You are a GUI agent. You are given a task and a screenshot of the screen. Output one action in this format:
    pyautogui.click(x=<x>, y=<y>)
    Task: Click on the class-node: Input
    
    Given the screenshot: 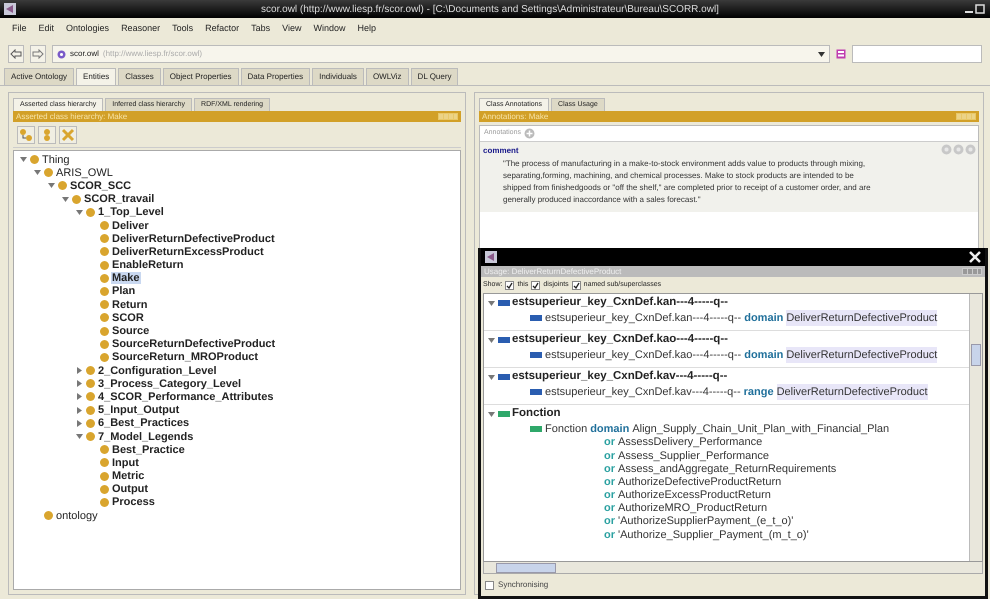 What is the action you would take?
    pyautogui.click(x=125, y=462)
    